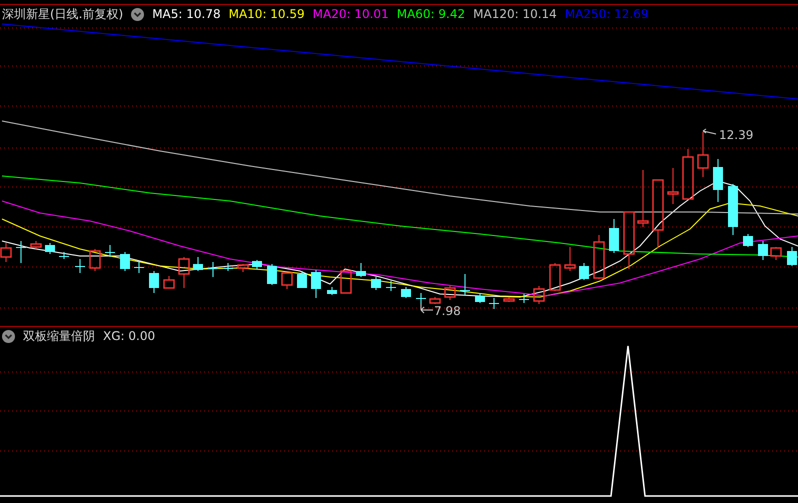 This screenshot has height=503, width=798. I want to click on indicator-title: 双板缩量倍阴, so click(59, 336).